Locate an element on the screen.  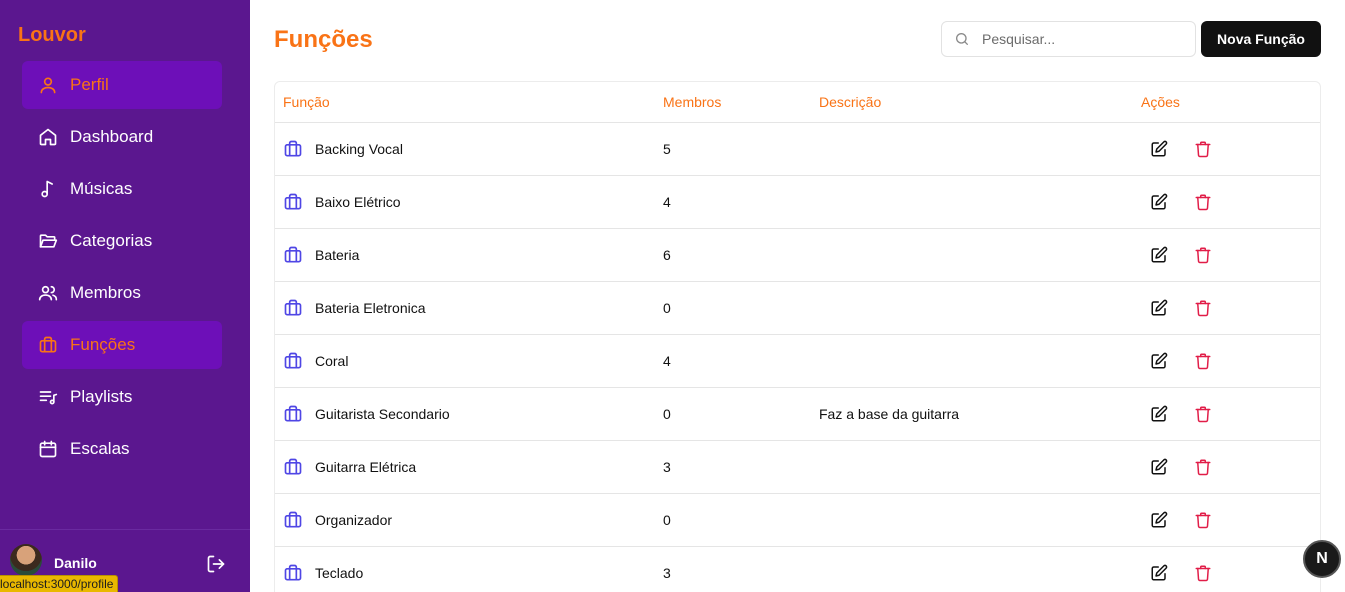
user-icon is located at coordinates (48, 85).